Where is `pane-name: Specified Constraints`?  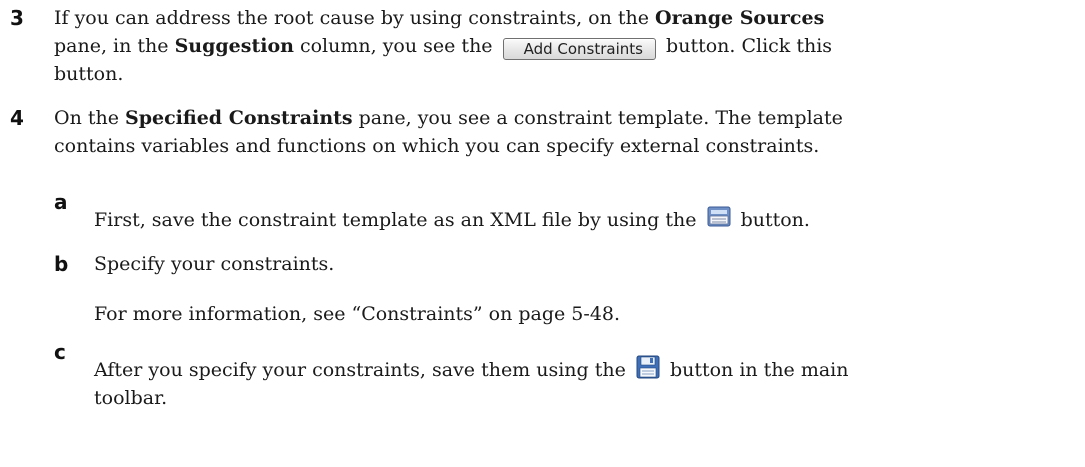
pane-name: Specified Constraints is located at coordinates (239, 118).